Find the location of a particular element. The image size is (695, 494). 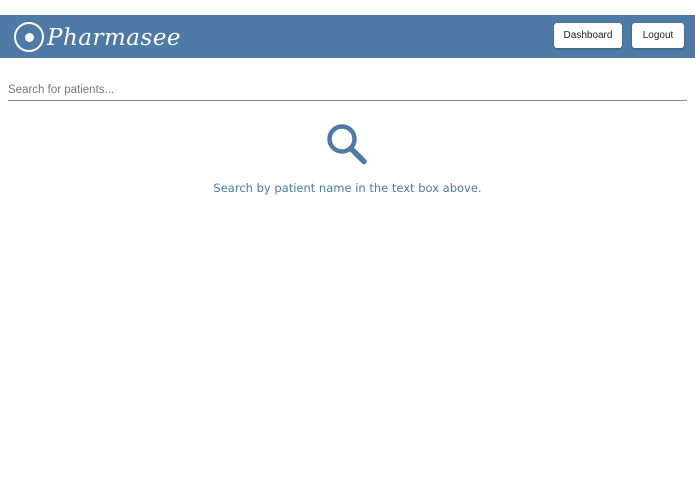

eye-logo-icon is located at coordinates (29, 37).